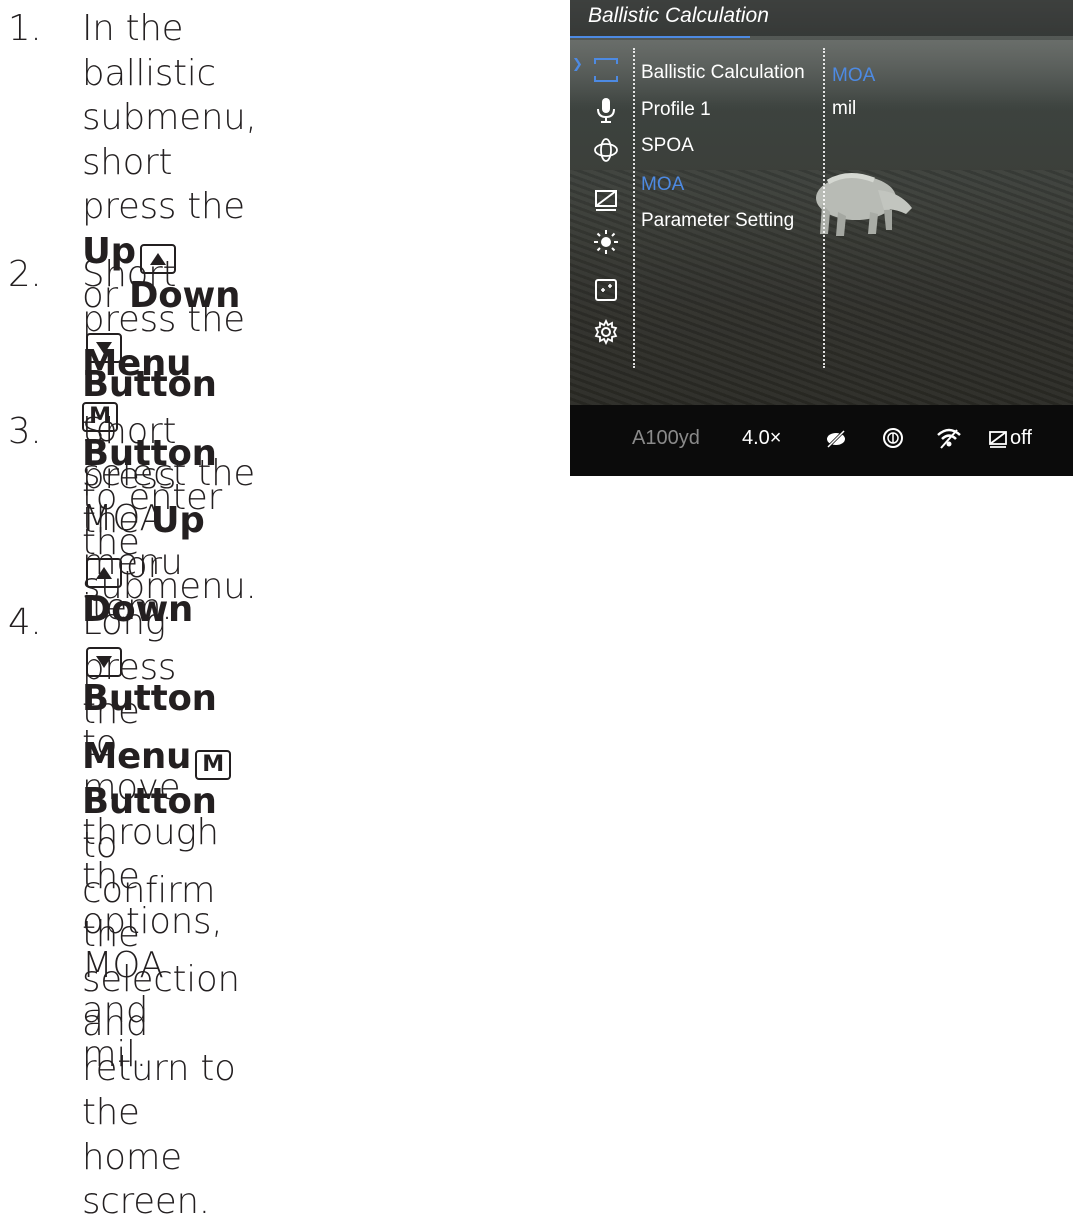 This screenshot has height=1225, width=1073. I want to click on option-mil: mil, so click(844, 109).